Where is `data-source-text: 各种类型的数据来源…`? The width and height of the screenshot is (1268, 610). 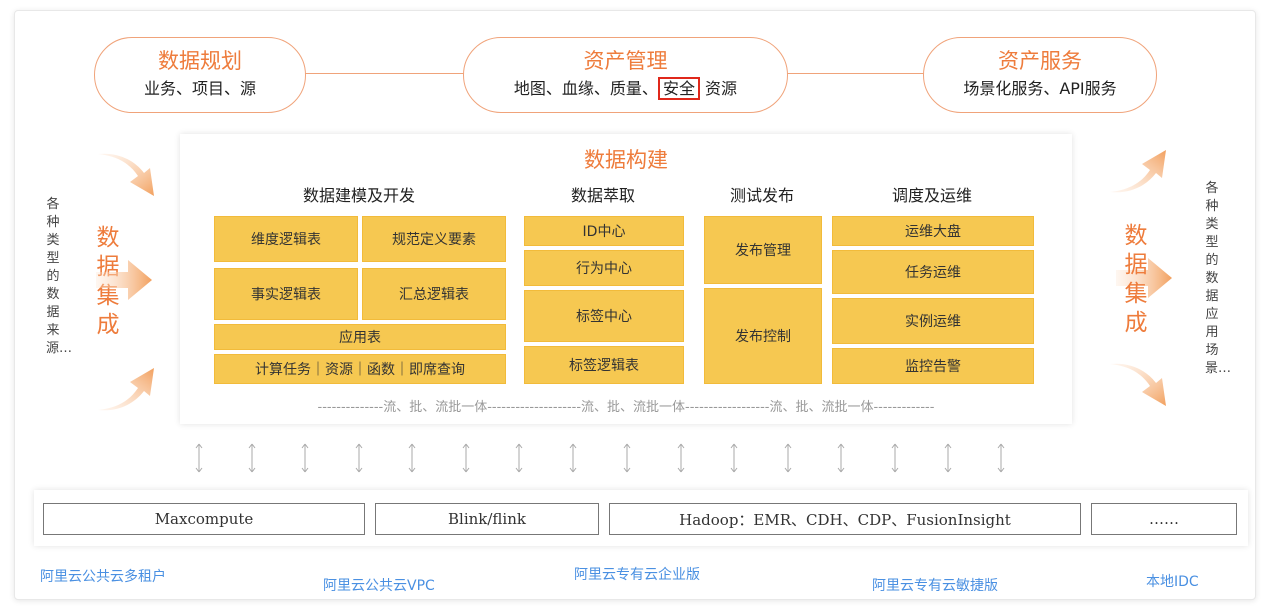 data-source-text: 各种类型的数据来源… is located at coordinates (59, 276).